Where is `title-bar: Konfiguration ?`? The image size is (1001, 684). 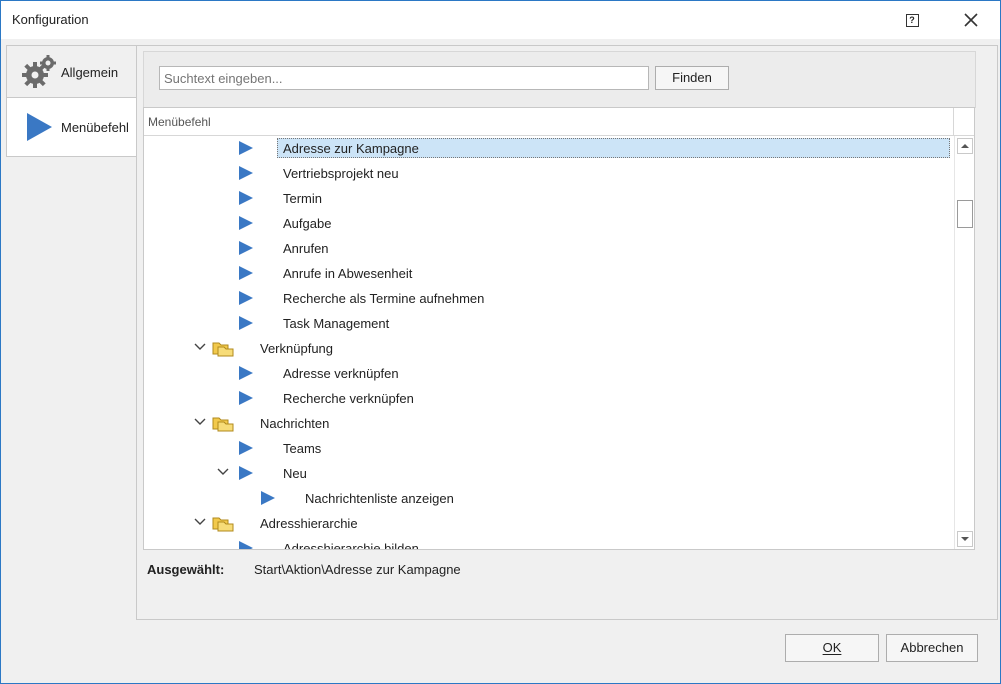
title-bar: Konfiguration ? is located at coordinates (500, 20).